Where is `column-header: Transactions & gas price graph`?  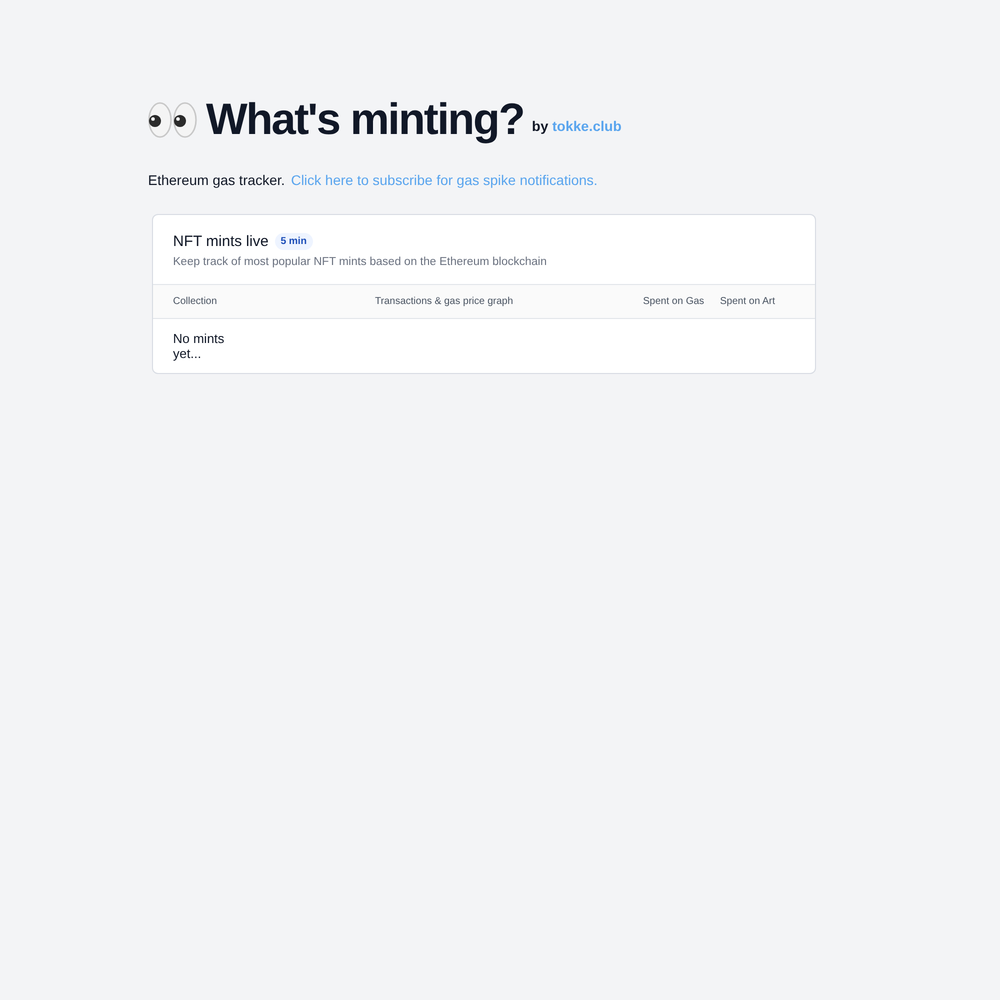
column-header: Transactions & gas price graph is located at coordinates (444, 301).